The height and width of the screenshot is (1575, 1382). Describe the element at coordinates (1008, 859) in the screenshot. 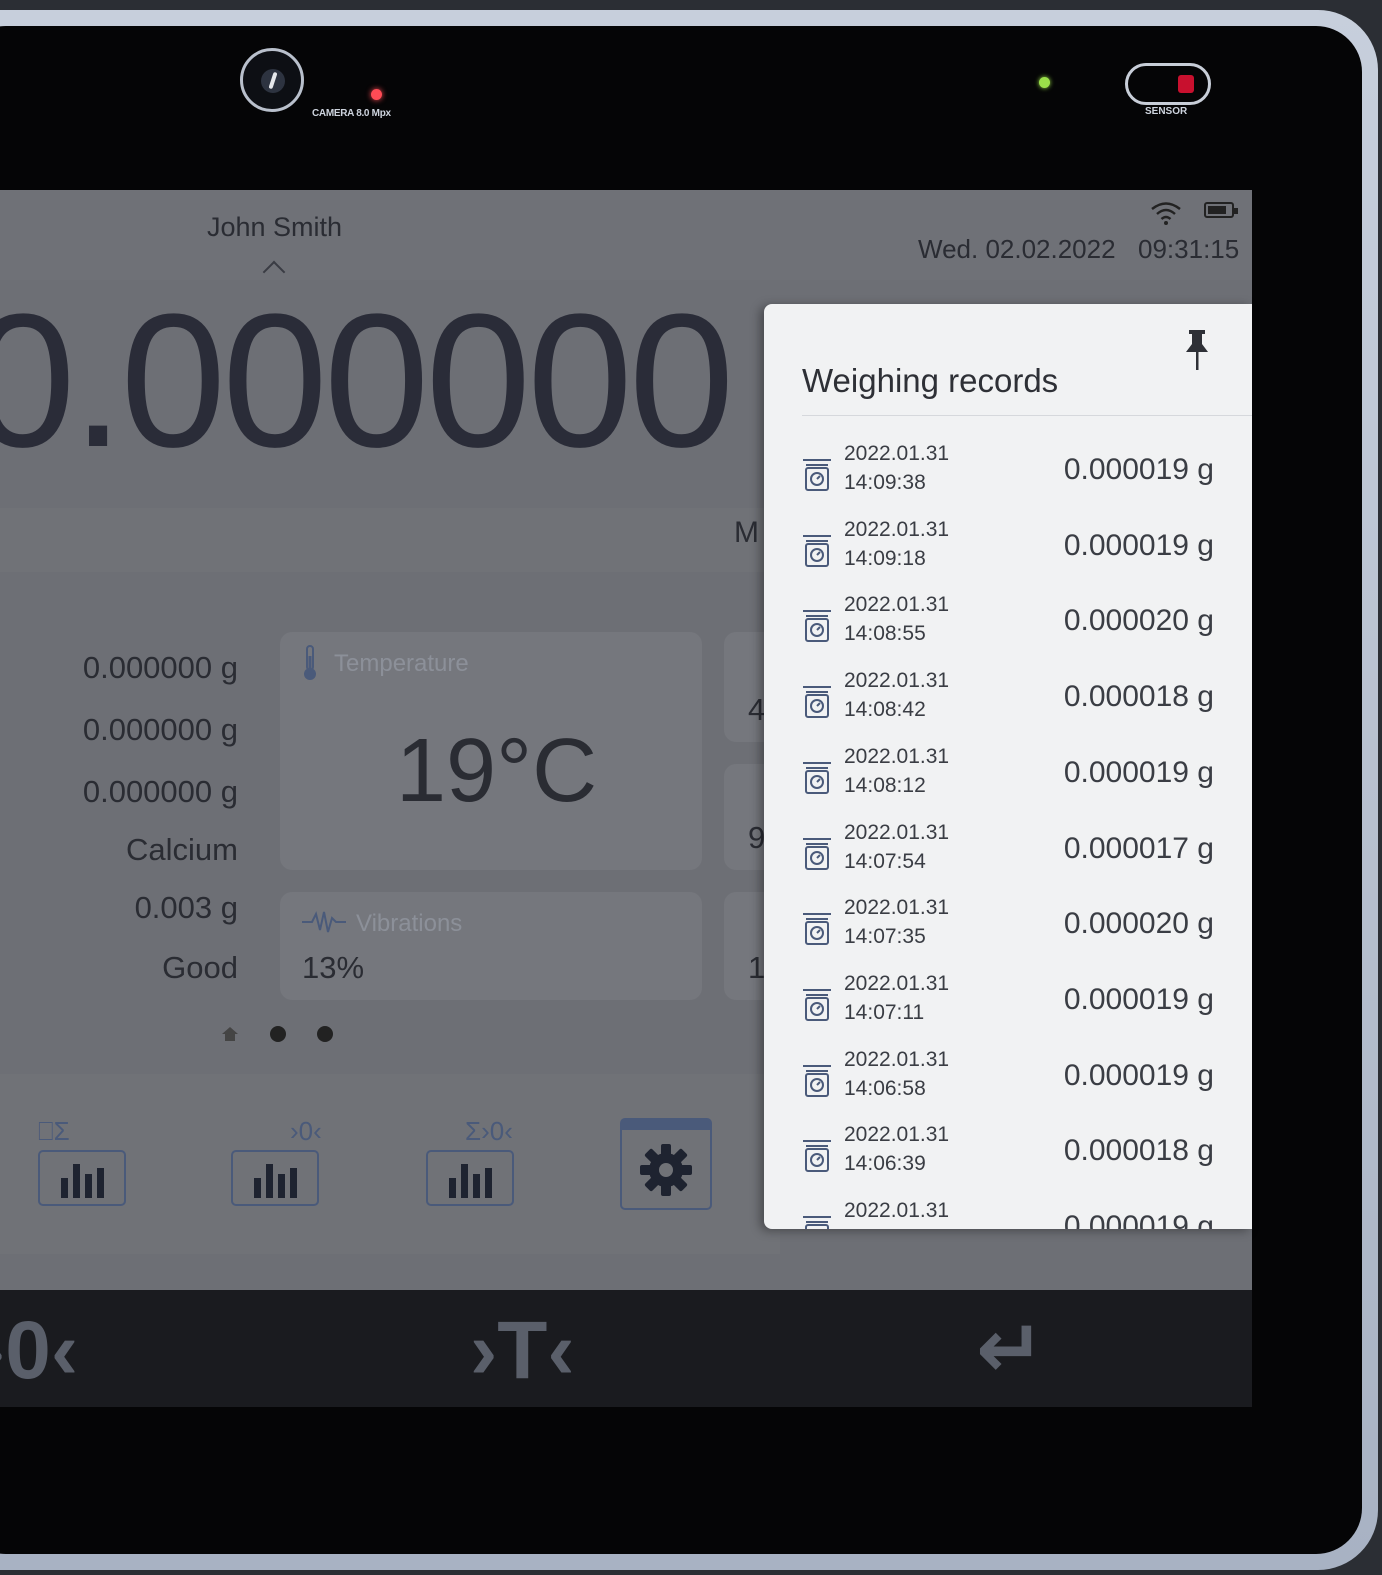

I see `record-row: 2022.01.31 14:07:54 0.000017 g` at that location.